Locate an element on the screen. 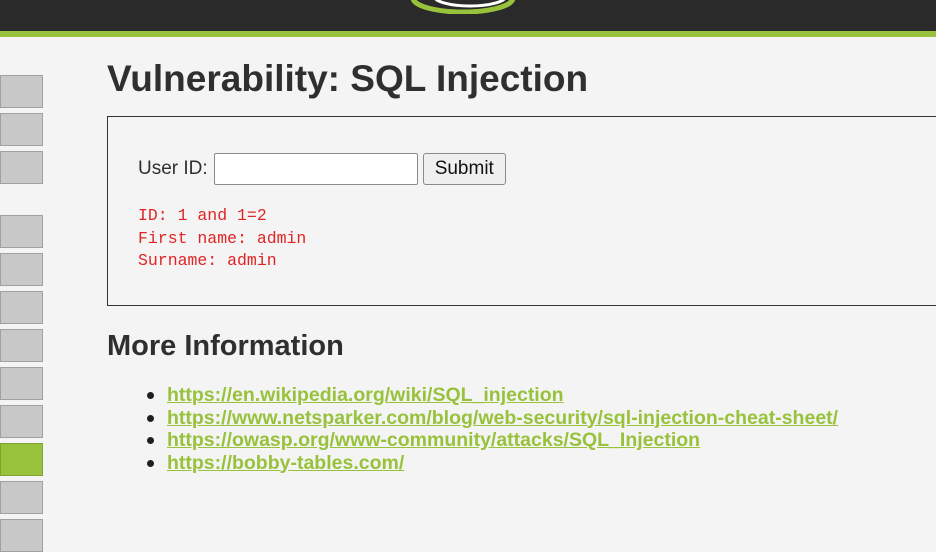  more-information-heading: More Information is located at coordinates (225, 346).